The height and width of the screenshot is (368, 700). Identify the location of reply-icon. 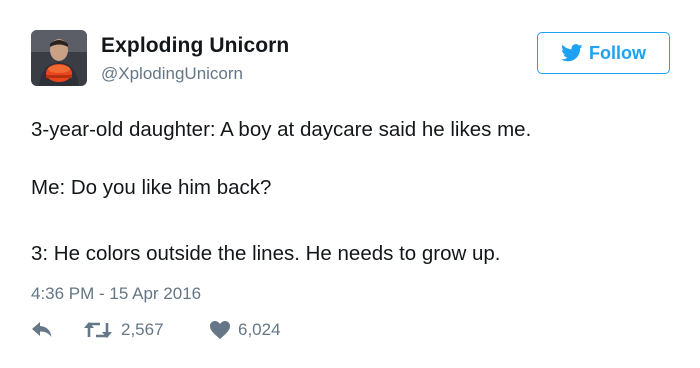
(42, 329).